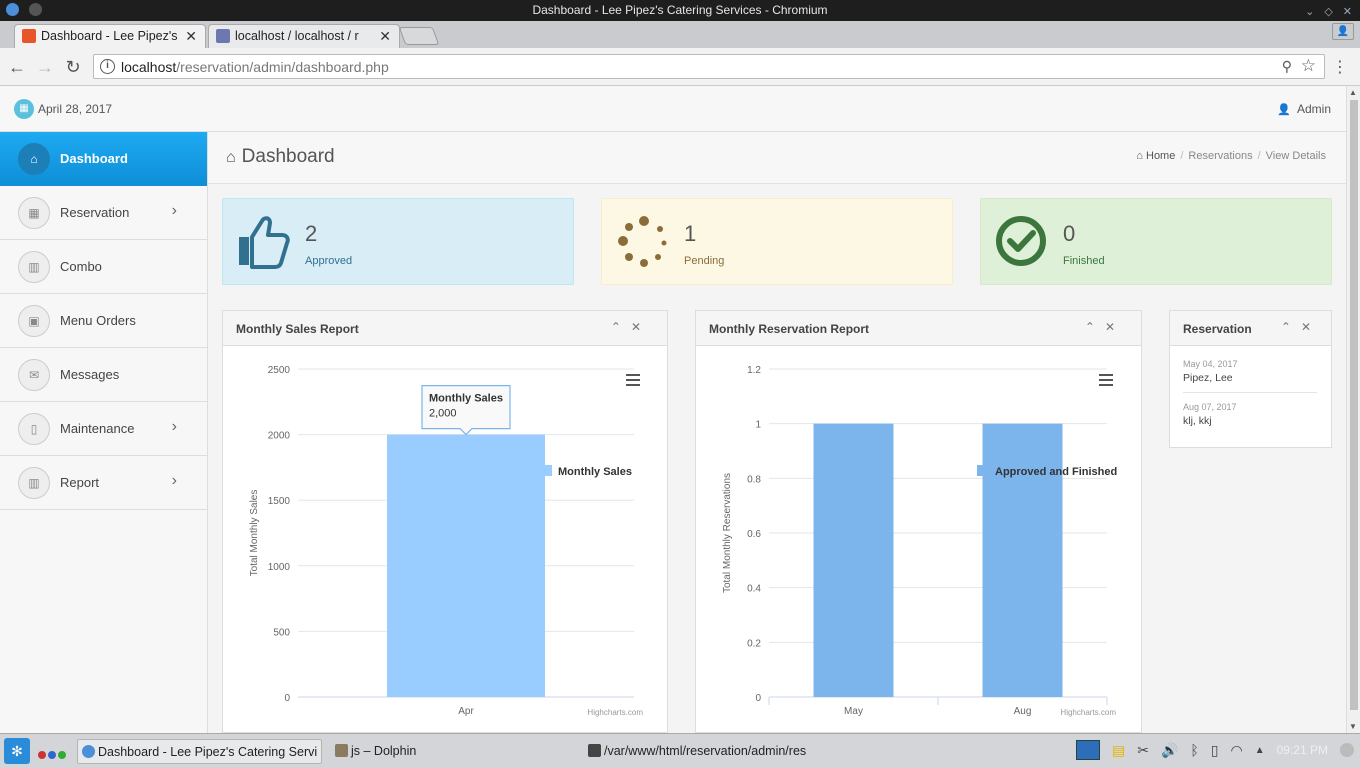  Describe the element at coordinates (673, 109) in the screenshot. I see `top-header: ▦ April 28, 2017 👤 Admin` at that location.